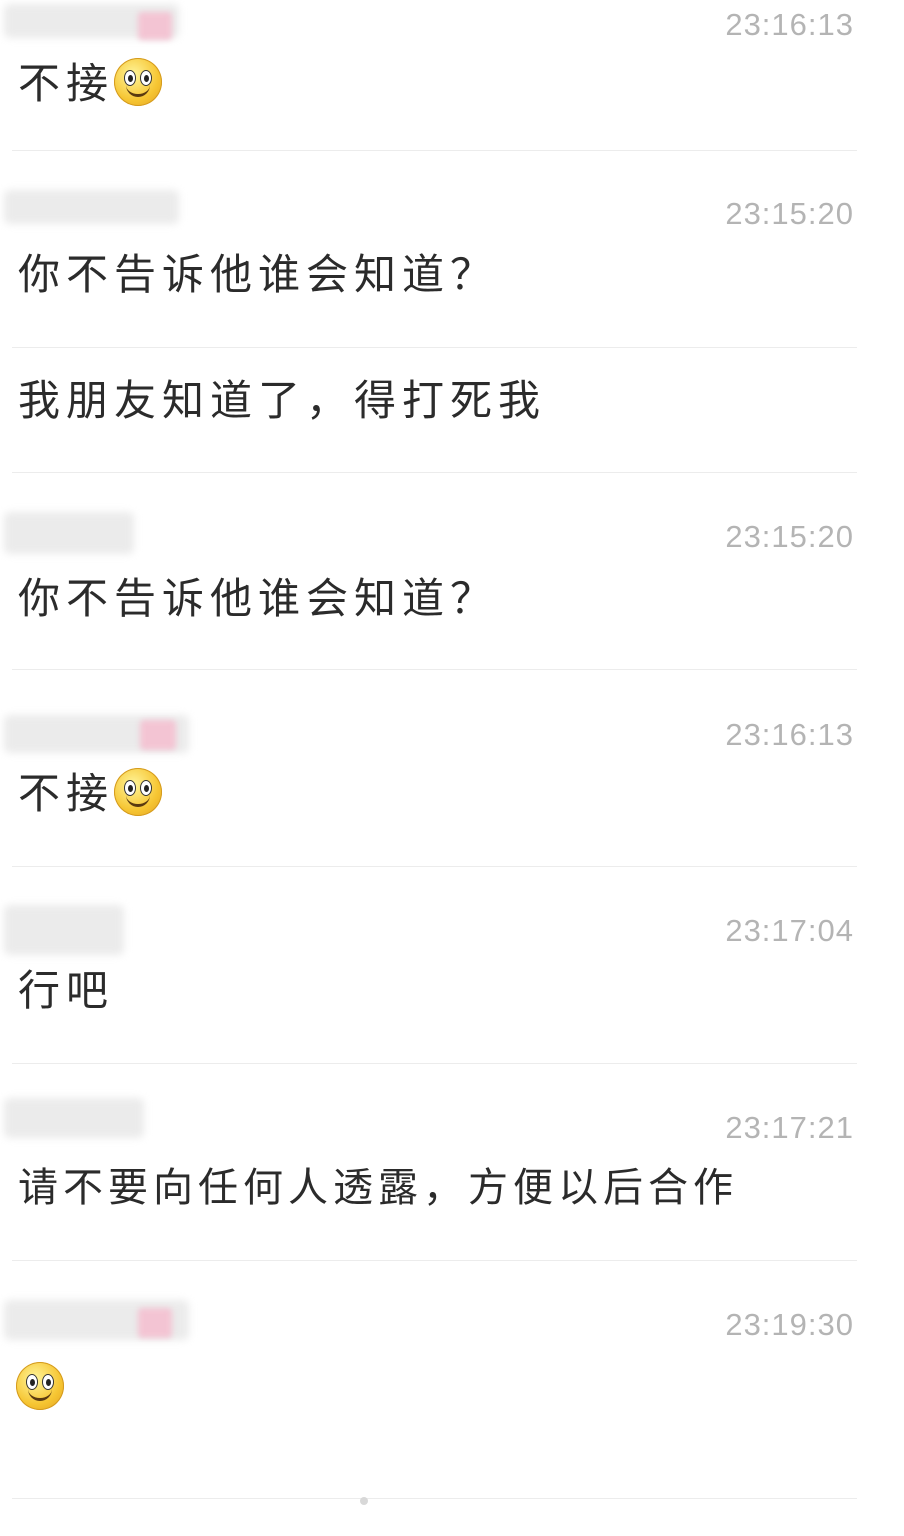 Image resolution: width=904 pixels, height=1536 pixels. I want to click on message-timestamp: 23:17:04, so click(789, 930).